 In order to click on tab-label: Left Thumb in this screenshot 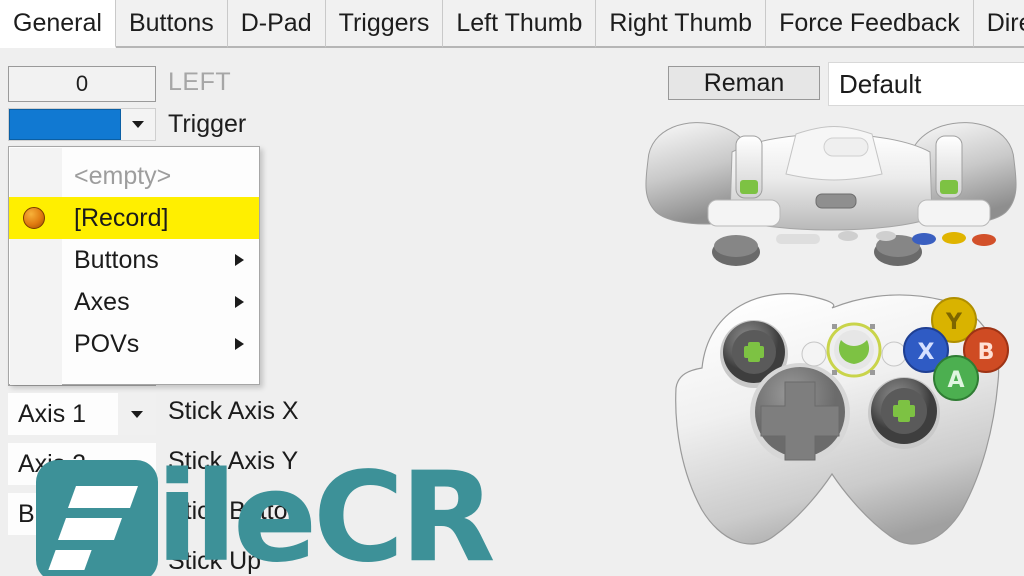, I will do `click(519, 22)`.